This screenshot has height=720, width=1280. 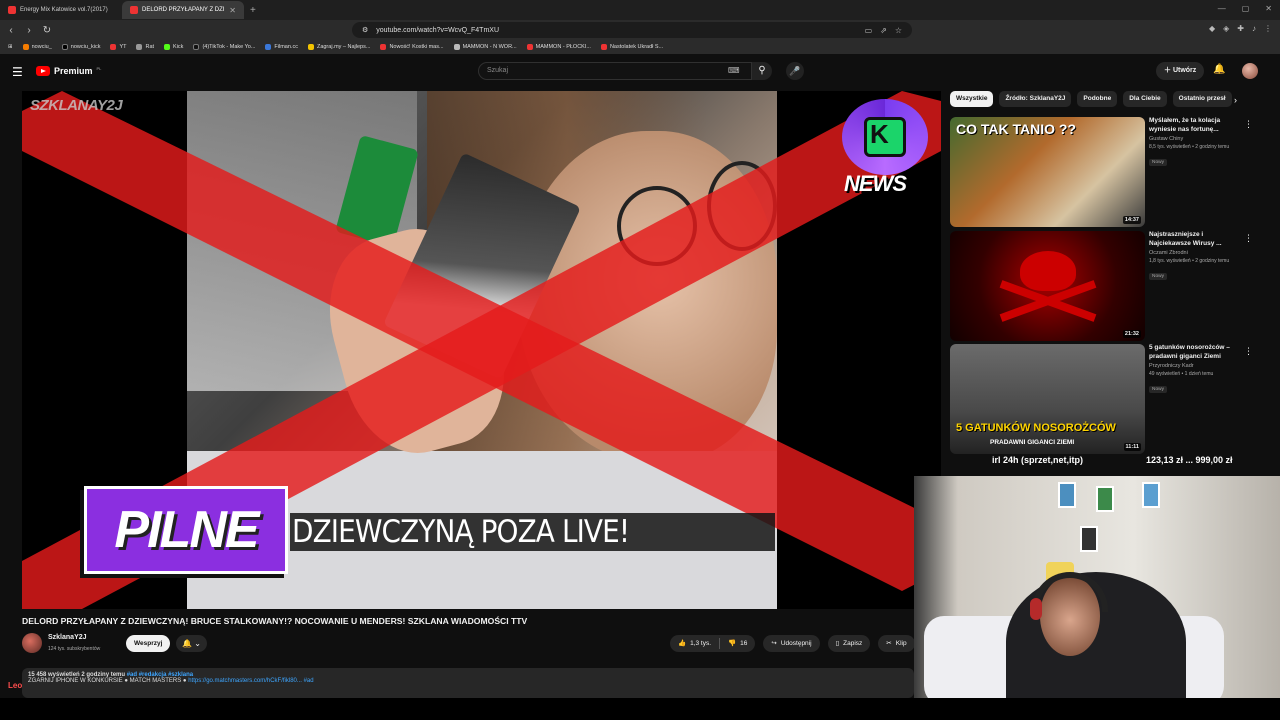 What do you see at coordinates (1038, 460) in the screenshot?
I see `ticker-label: irl 24h (sprzet,net,itp)` at bounding box center [1038, 460].